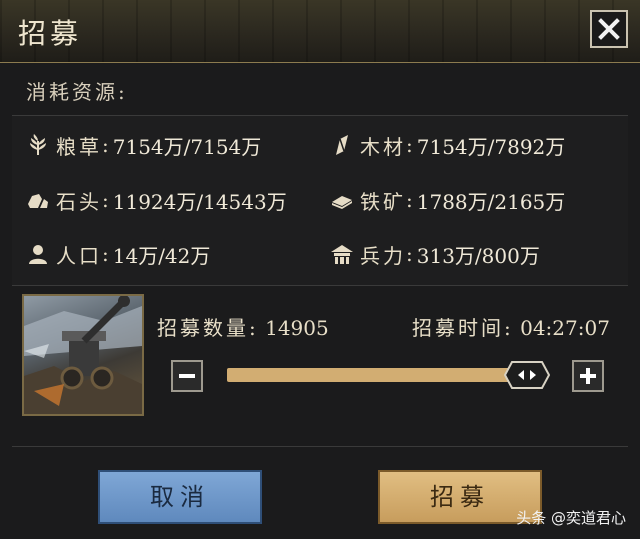 The image size is (640, 539). I want to click on increase-button, so click(588, 376).